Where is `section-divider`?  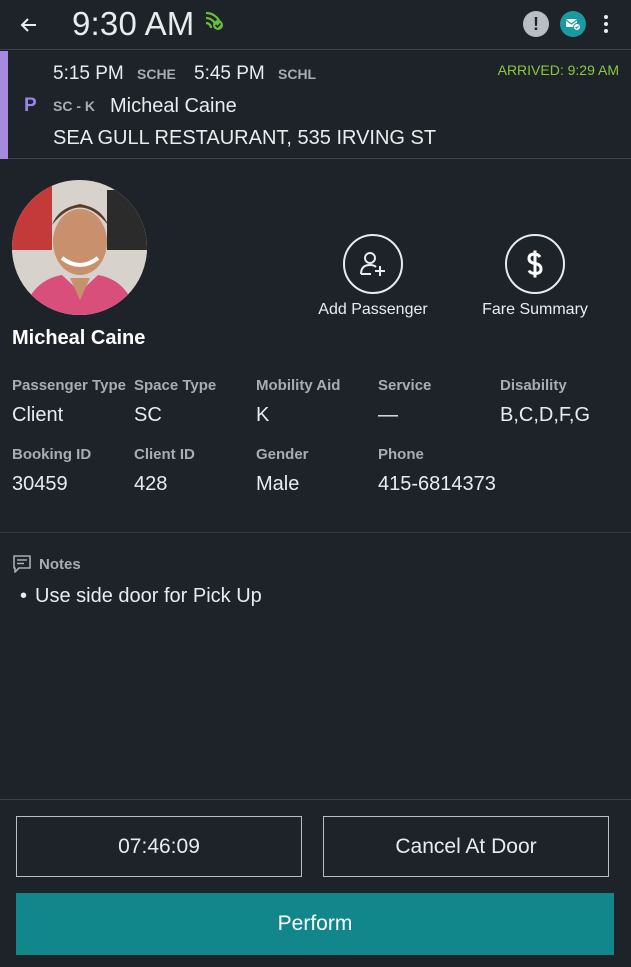
section-divider is located at coordinates (315, 532).